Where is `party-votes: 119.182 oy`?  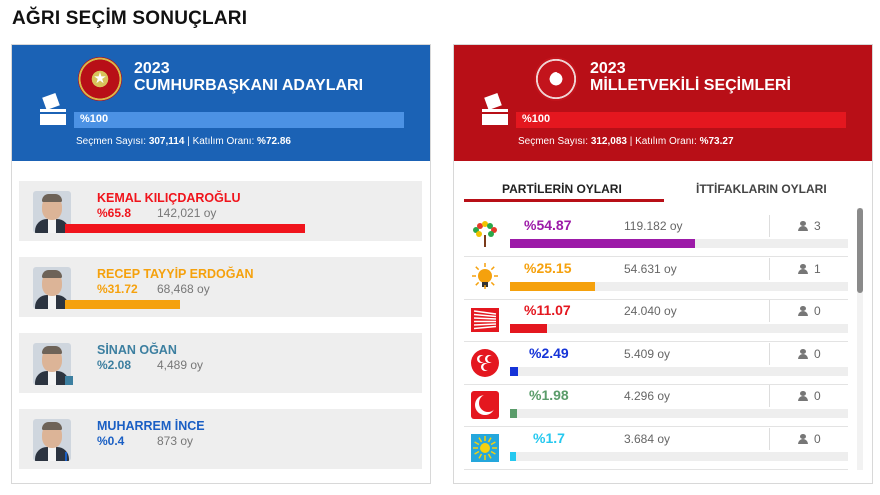
party-votes: 119.182 oy is located at coordinates (653, 226).